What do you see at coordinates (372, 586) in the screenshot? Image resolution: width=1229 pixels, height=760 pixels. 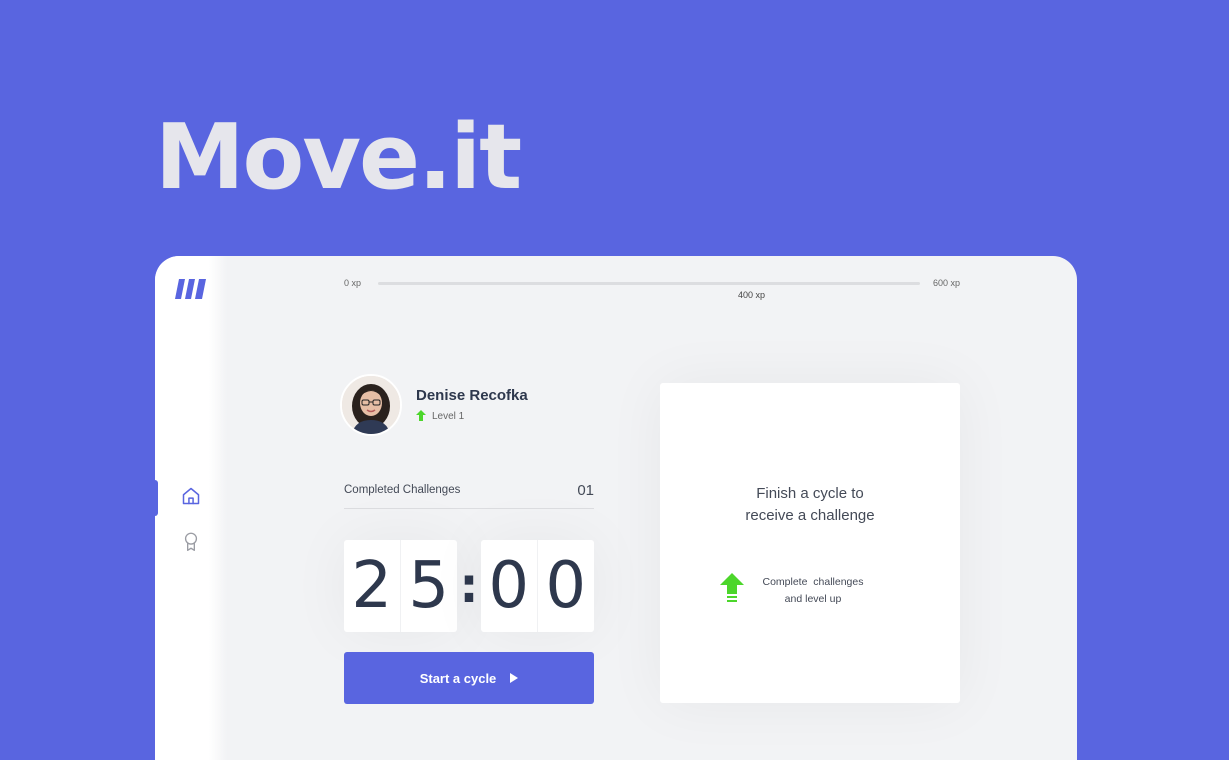 I see `countdown-digit: 2` at bounding box center [372, 586].